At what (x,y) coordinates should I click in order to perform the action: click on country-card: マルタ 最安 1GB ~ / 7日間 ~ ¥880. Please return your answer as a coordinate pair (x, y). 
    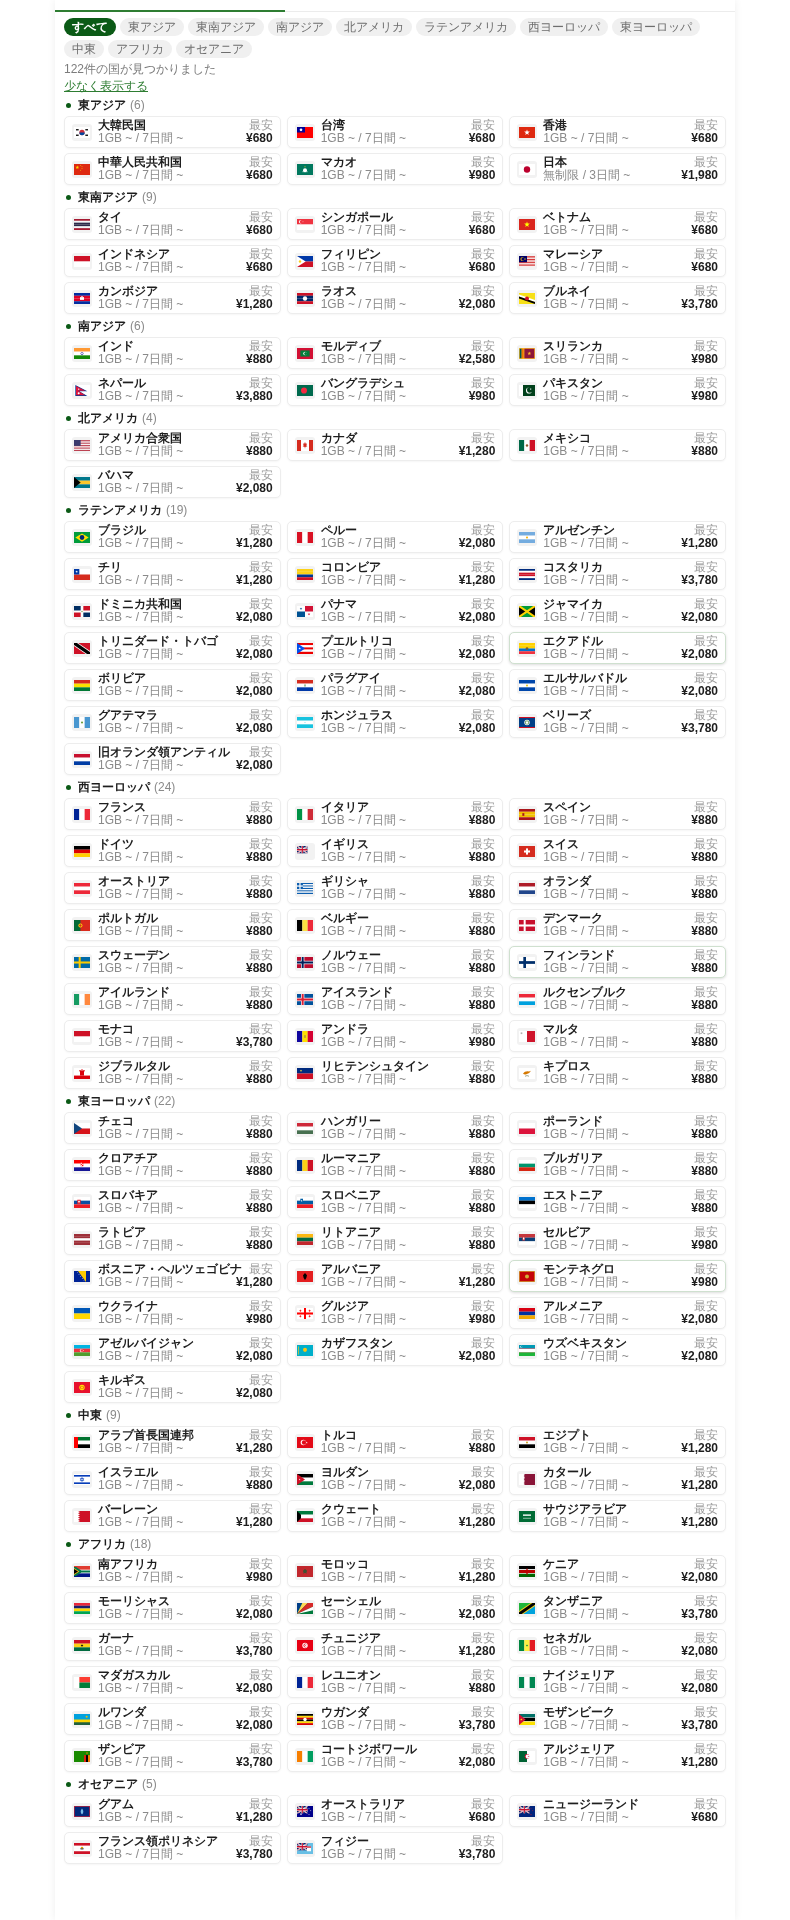
    Looking at the image, I should click on (617, 1036).